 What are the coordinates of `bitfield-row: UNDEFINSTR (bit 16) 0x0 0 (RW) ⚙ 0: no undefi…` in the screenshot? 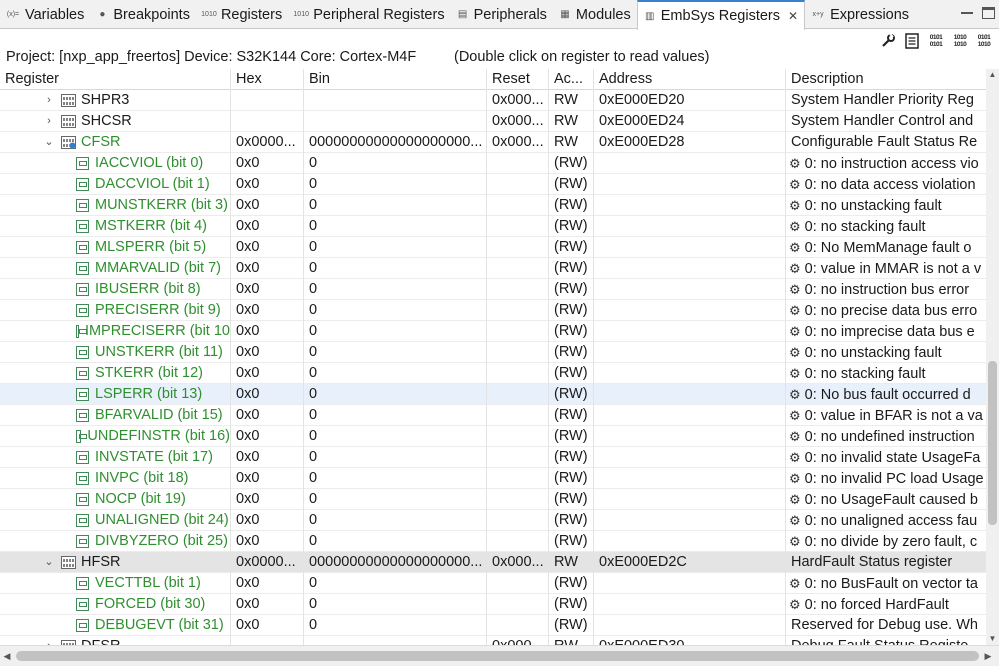 It's located at (499, 436).